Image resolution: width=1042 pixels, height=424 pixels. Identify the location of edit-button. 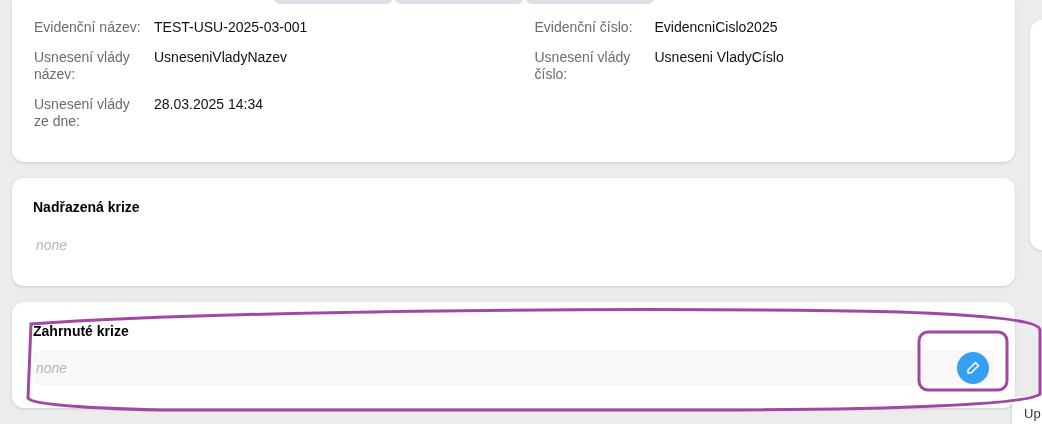
(973, 368).